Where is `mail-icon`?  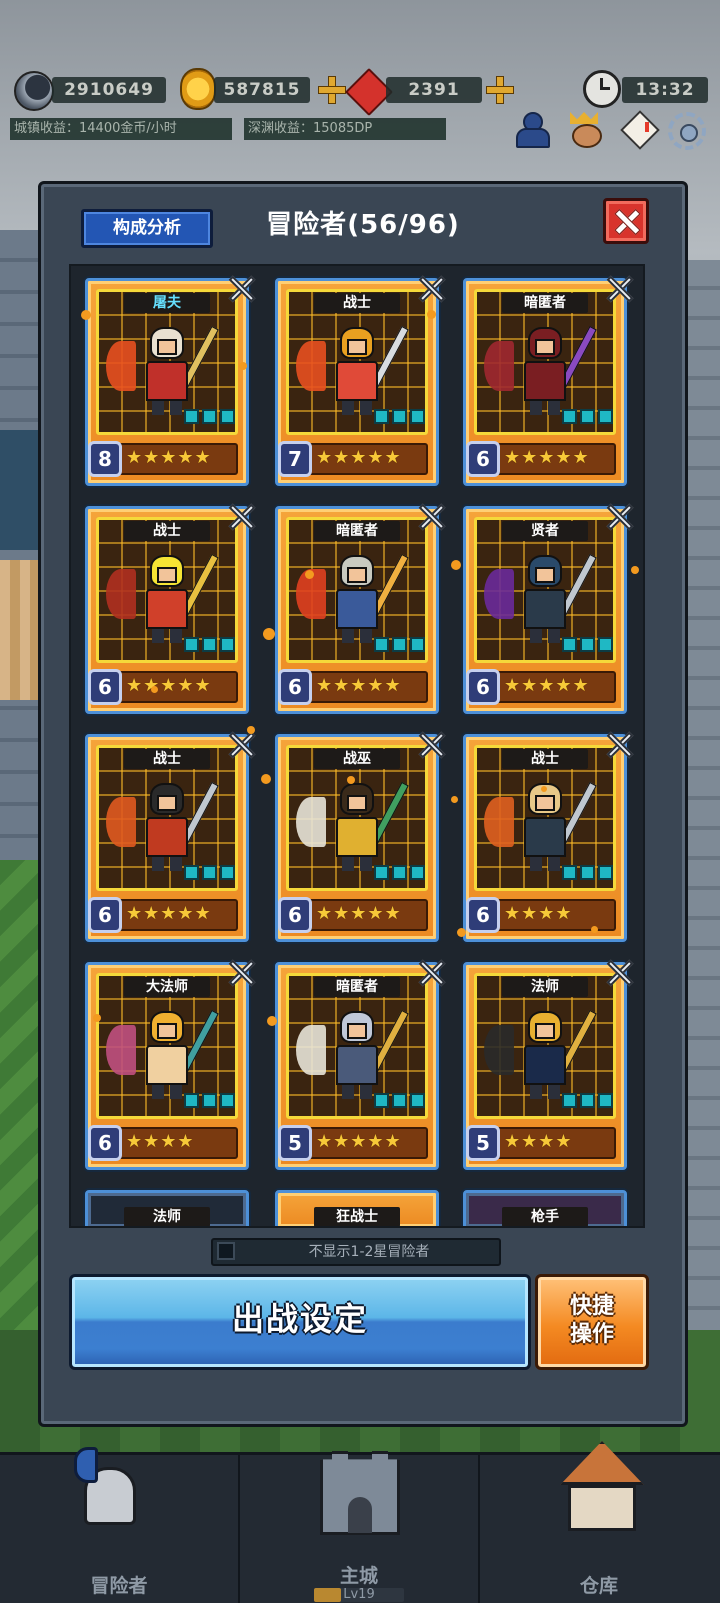 mail-icon is located at coordinates (639, 129).